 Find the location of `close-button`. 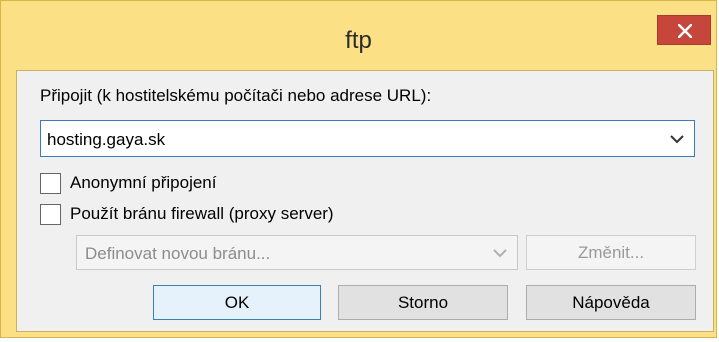

close-button is located at coordinates (684, 30).